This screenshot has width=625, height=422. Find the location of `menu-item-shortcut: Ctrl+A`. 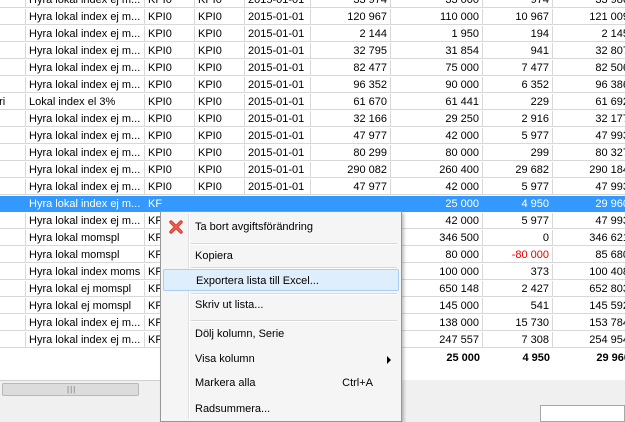

menu-item-shortcut: Ctrl+A is located at coordinates (357, 383).